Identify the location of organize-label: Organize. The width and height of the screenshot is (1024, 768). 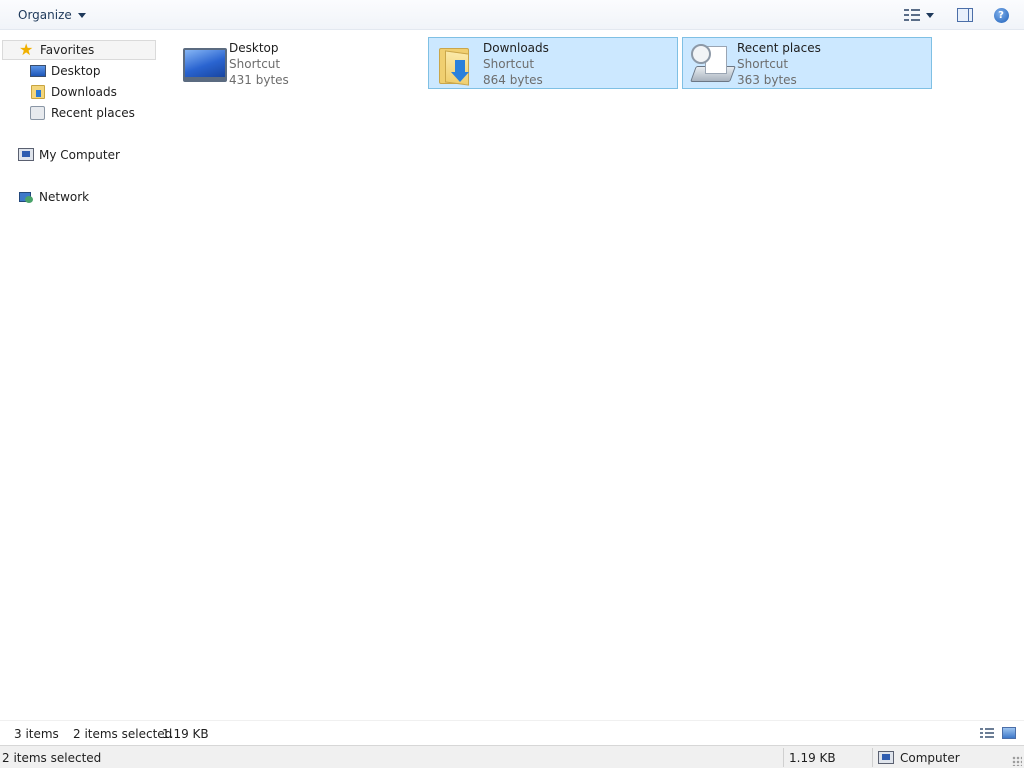
(45, 15).